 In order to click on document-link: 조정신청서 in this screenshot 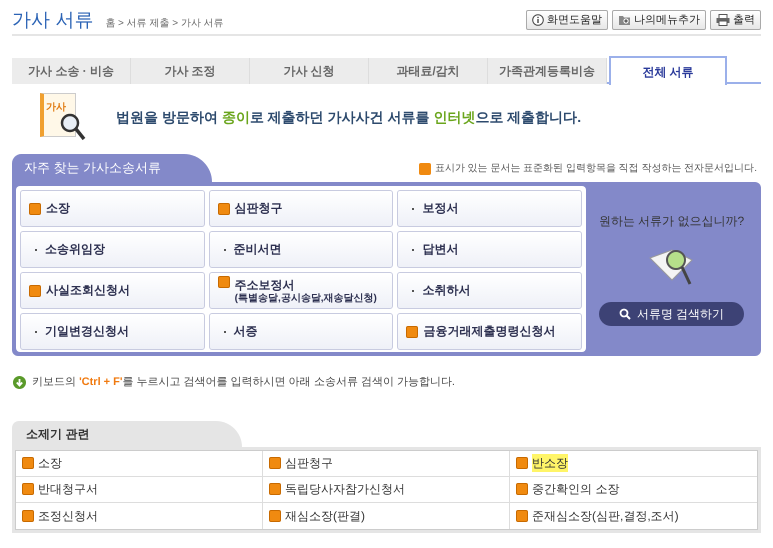, I will do `click(68, 515)`.